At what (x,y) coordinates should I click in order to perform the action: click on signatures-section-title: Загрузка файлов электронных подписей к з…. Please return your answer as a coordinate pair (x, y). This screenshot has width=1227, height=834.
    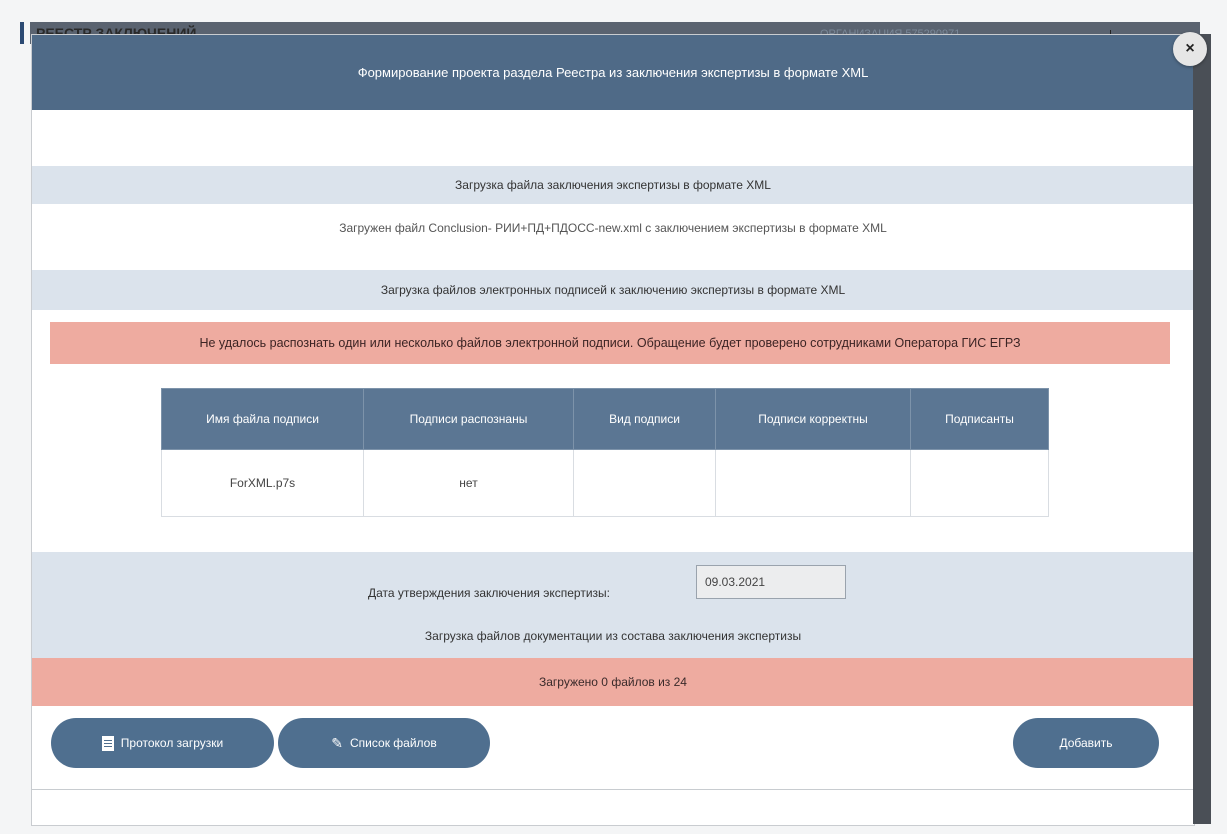
    Looking at the image, I should click on (613, 290).